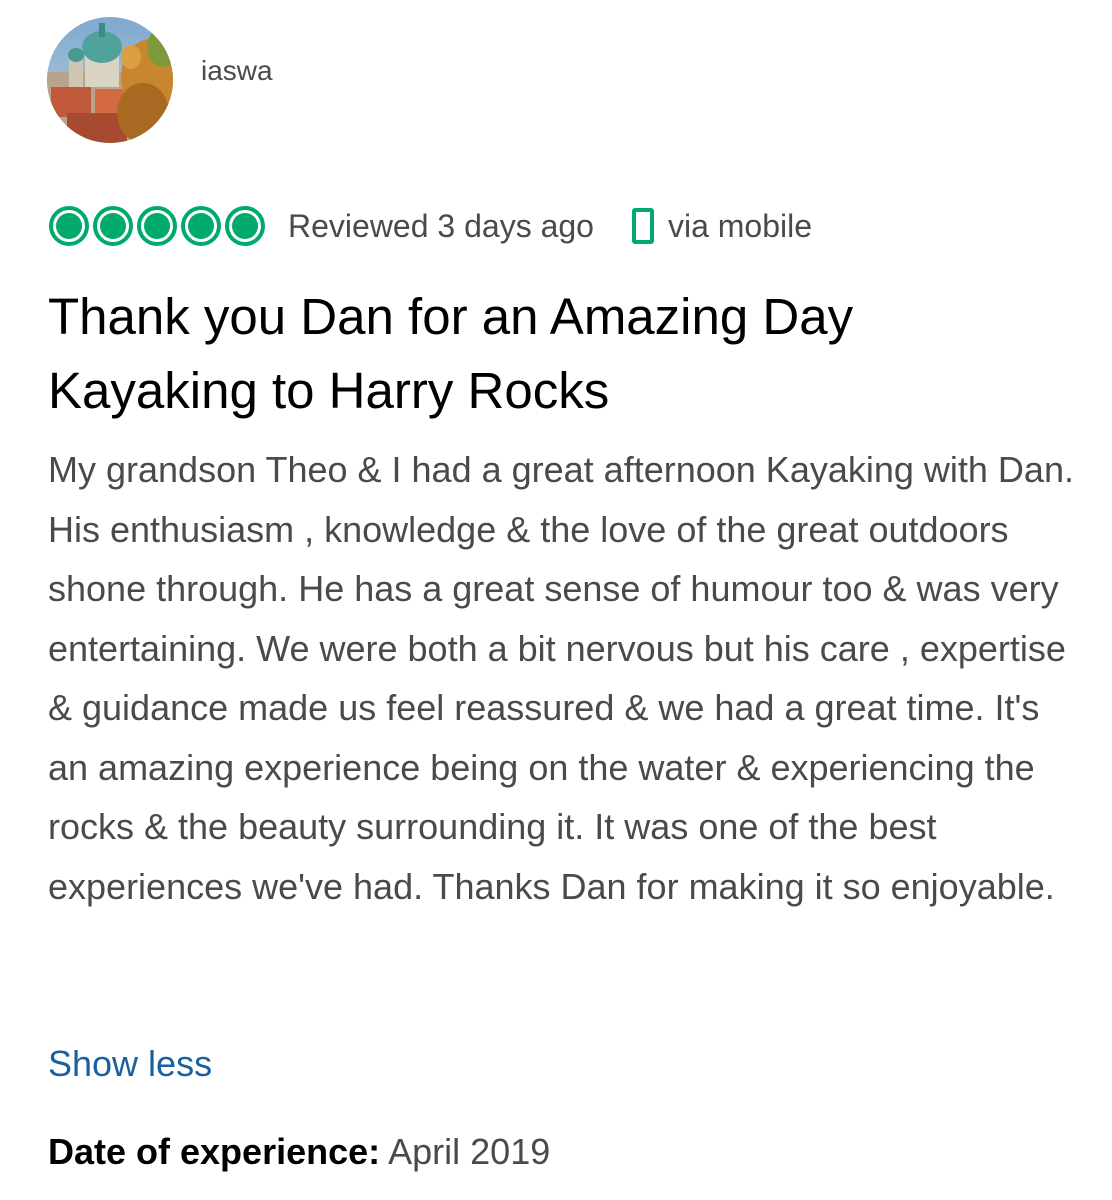 Image resolution: width=1112 pixels, height=1200 pixels. I want to click on mobile-phone-icon, so click(642, 226).